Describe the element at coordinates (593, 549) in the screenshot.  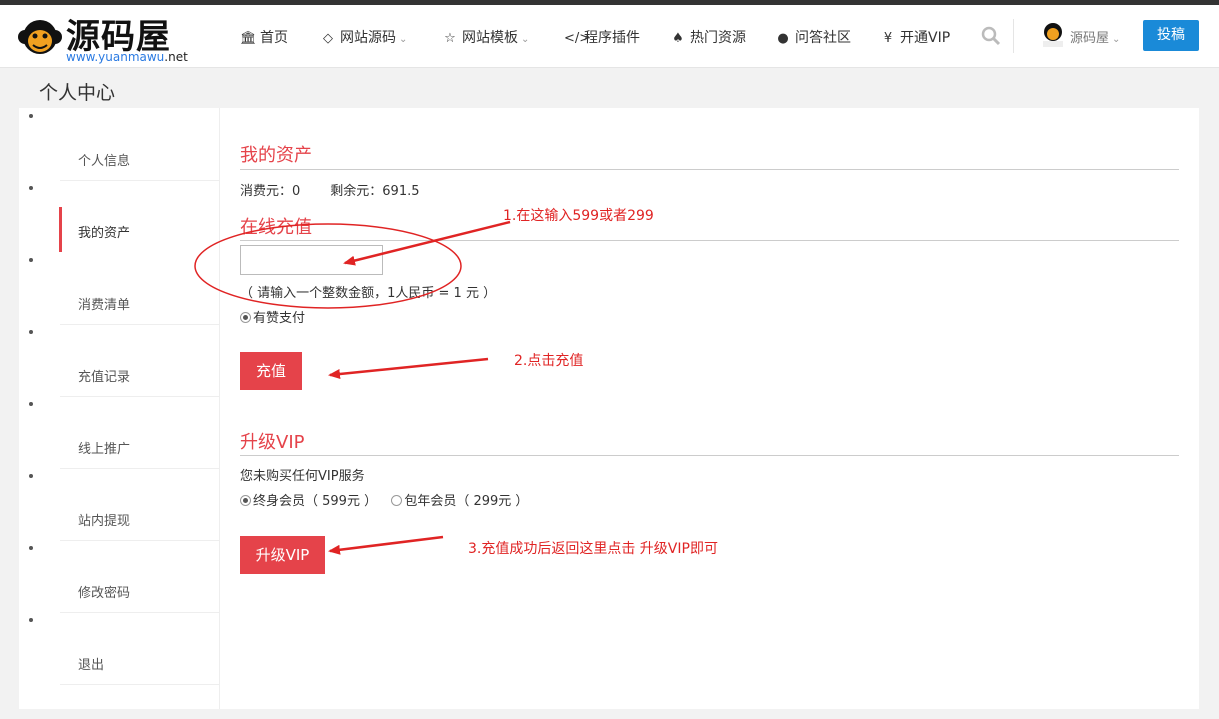
I see `annotation-step3: 3.充值成功后返回这里点击 升级VIP即可` at that location.